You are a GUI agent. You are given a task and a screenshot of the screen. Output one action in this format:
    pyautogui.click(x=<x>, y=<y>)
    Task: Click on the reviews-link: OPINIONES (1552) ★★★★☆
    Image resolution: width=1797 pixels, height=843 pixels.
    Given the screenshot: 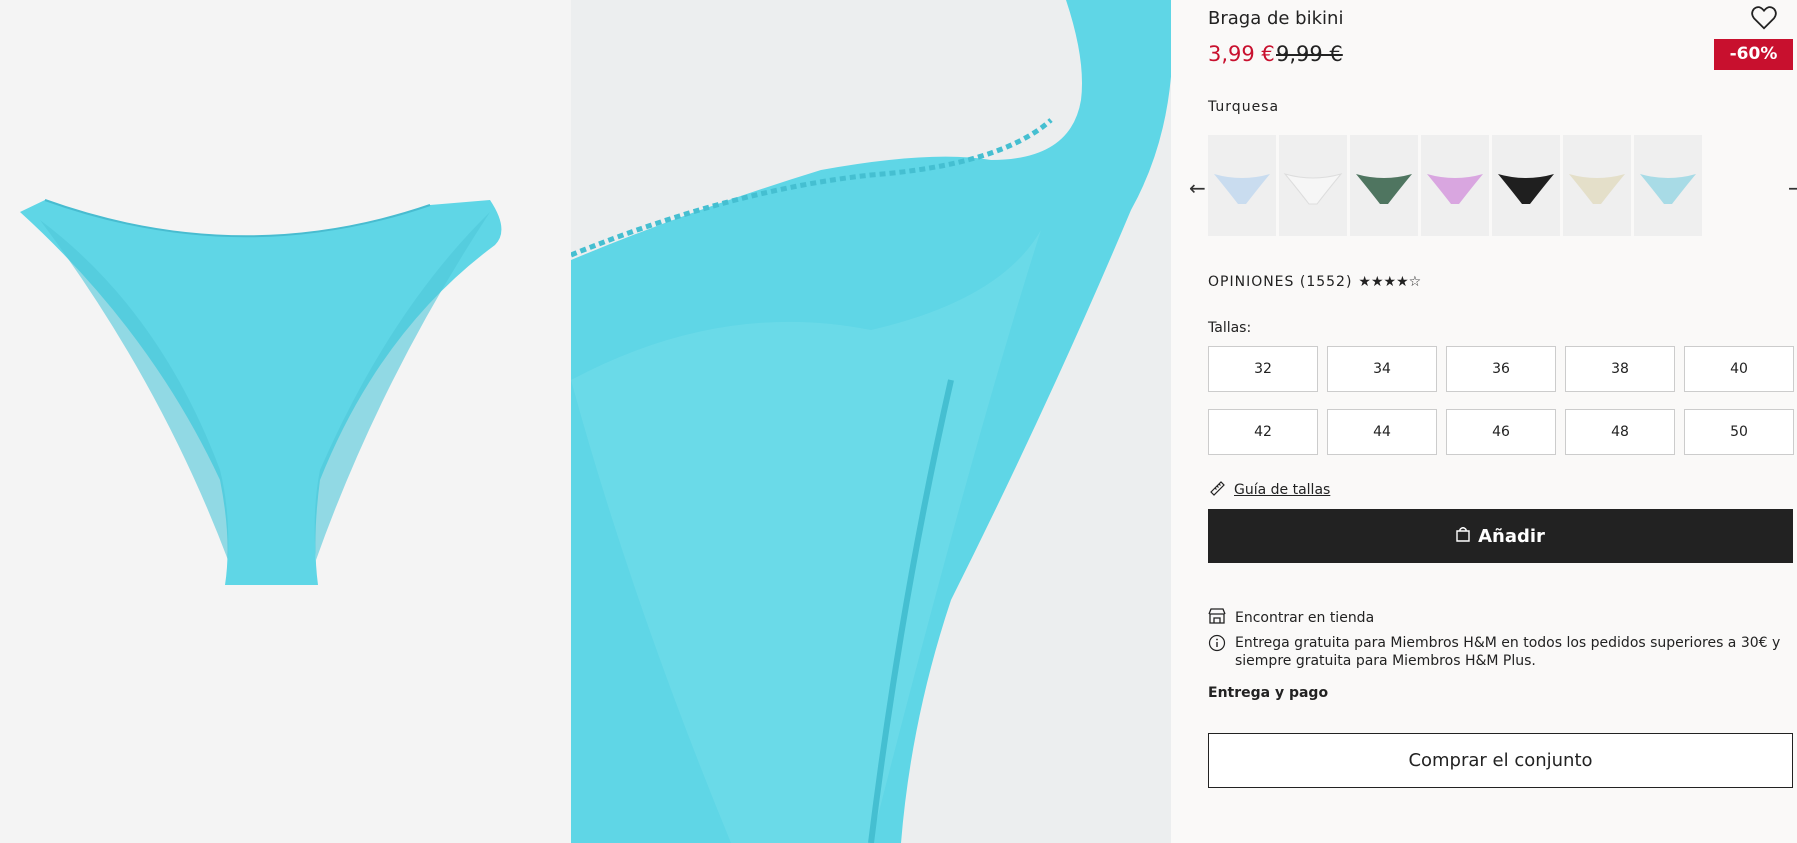 What is the action you would take?
    pyautogui.click(x=1314, y=282)
    